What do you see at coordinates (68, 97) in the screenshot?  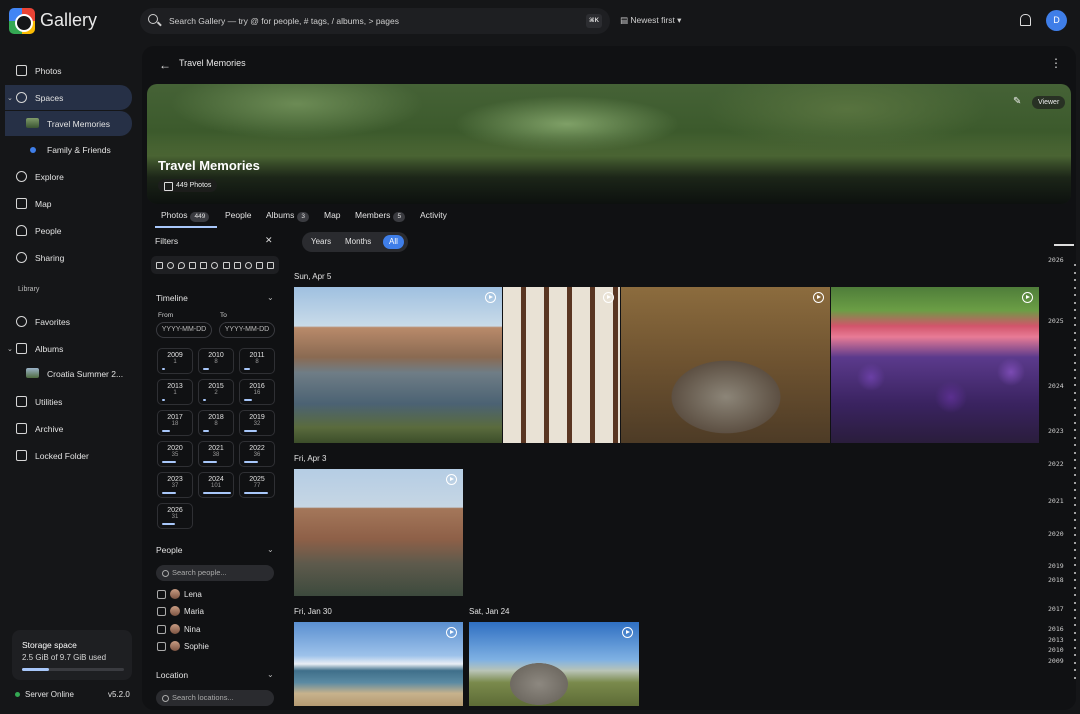 I see `sidebar-item-spaces: ⌄ Spaces` at bounding box center [68, 97].